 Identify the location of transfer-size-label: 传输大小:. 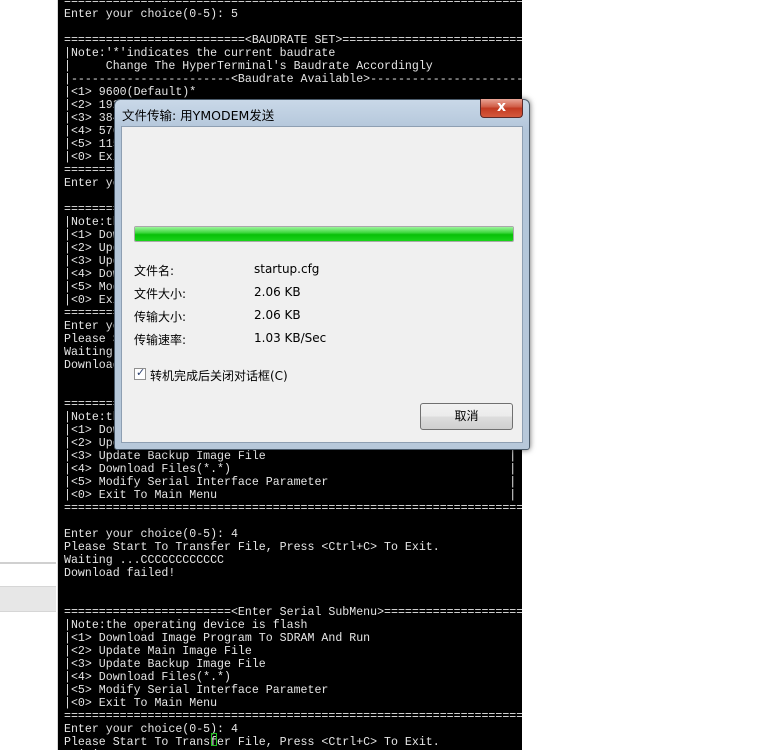
(160, 317).